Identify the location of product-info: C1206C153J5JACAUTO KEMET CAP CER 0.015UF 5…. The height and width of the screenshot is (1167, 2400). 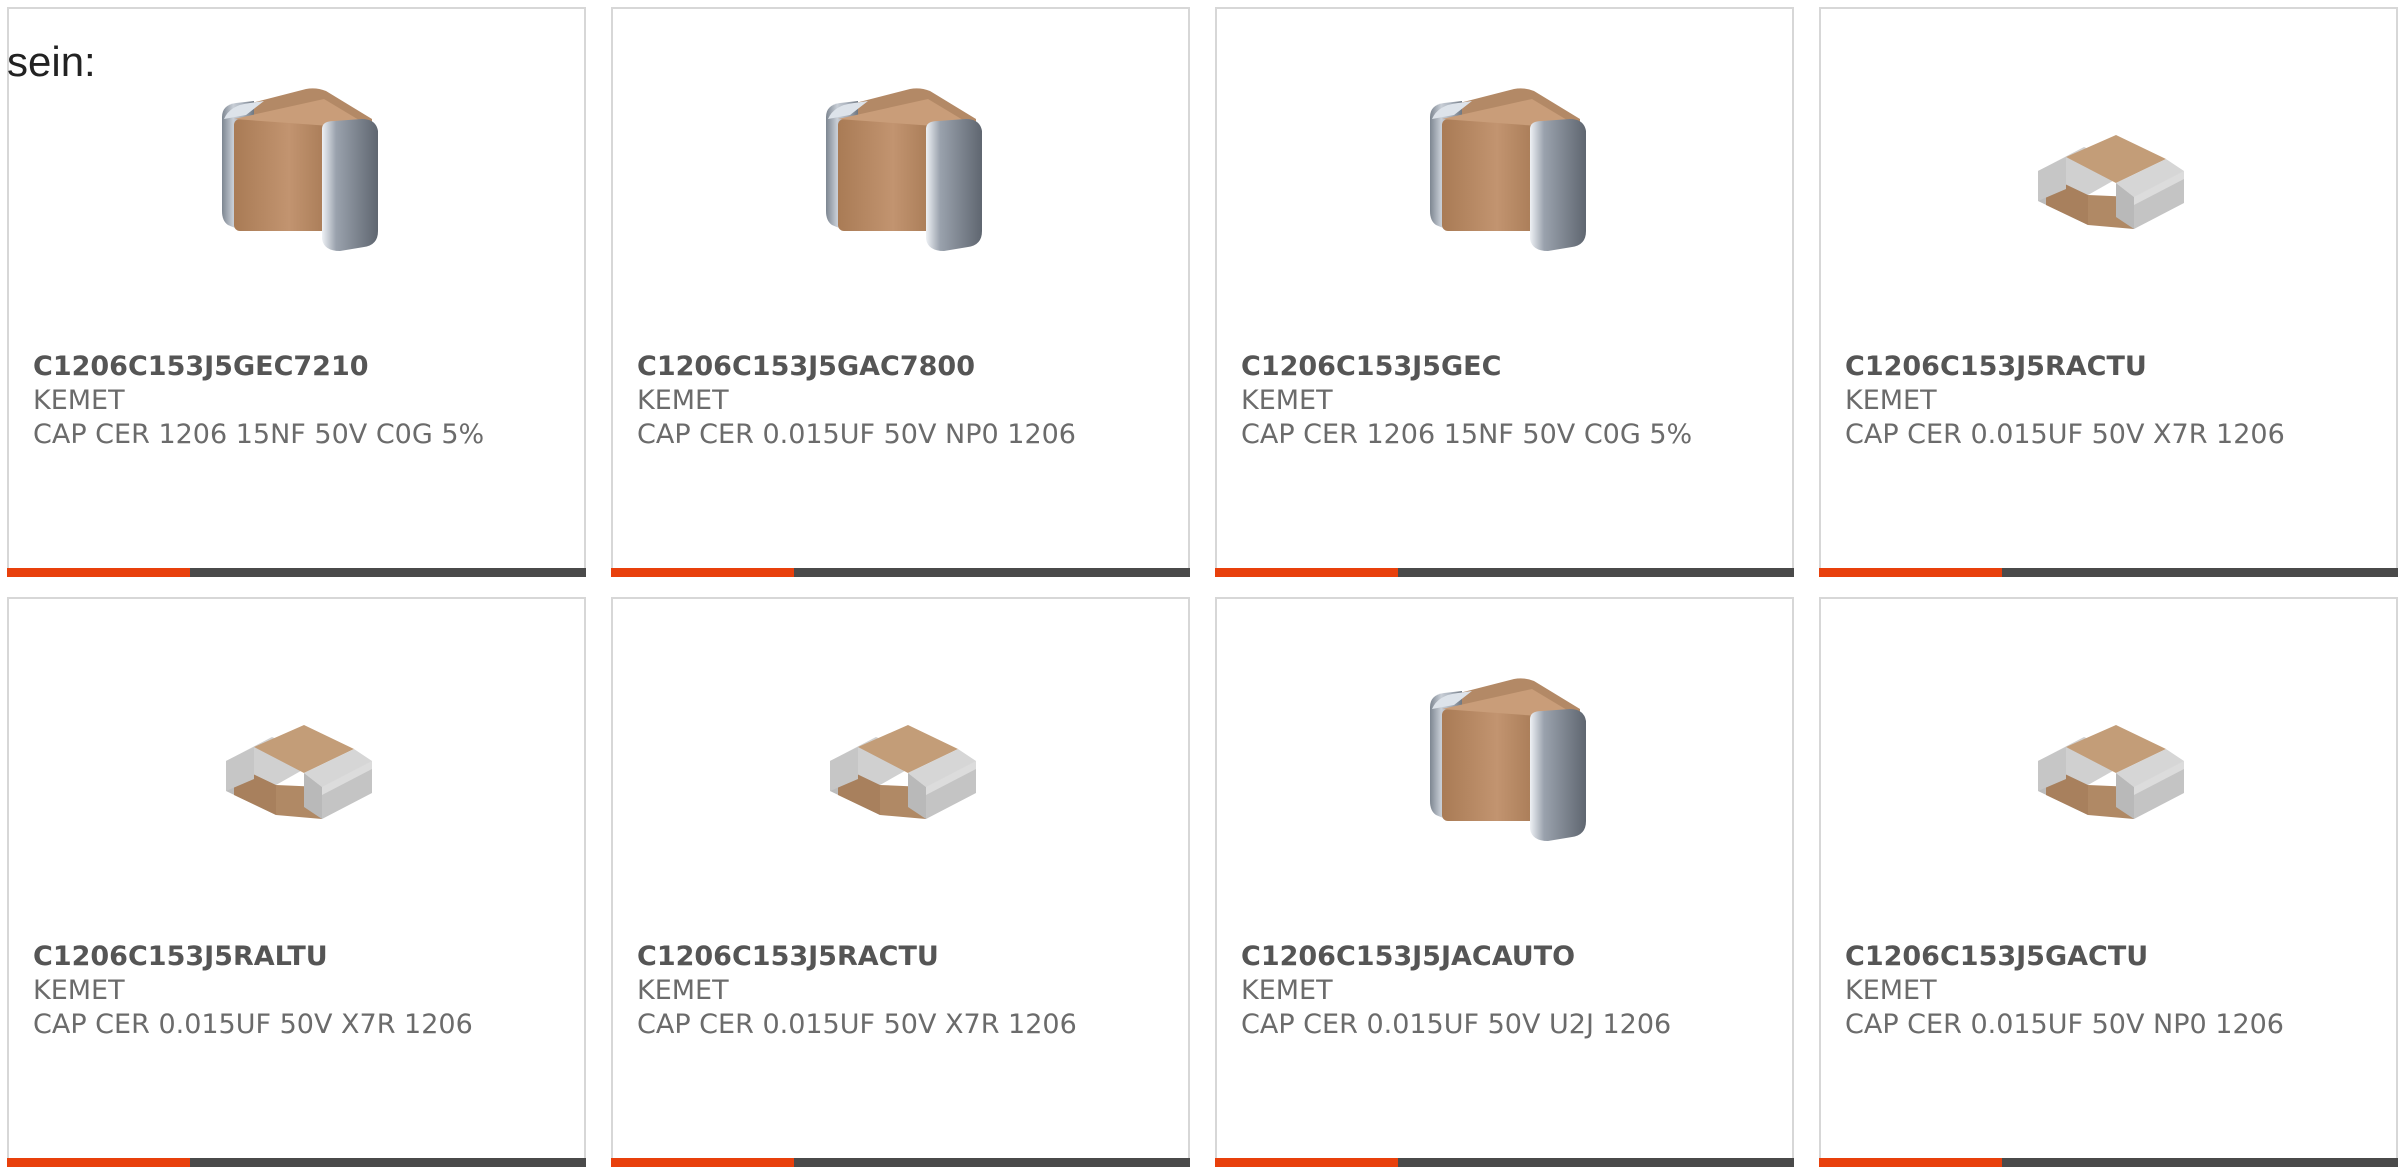
(1510, 991).